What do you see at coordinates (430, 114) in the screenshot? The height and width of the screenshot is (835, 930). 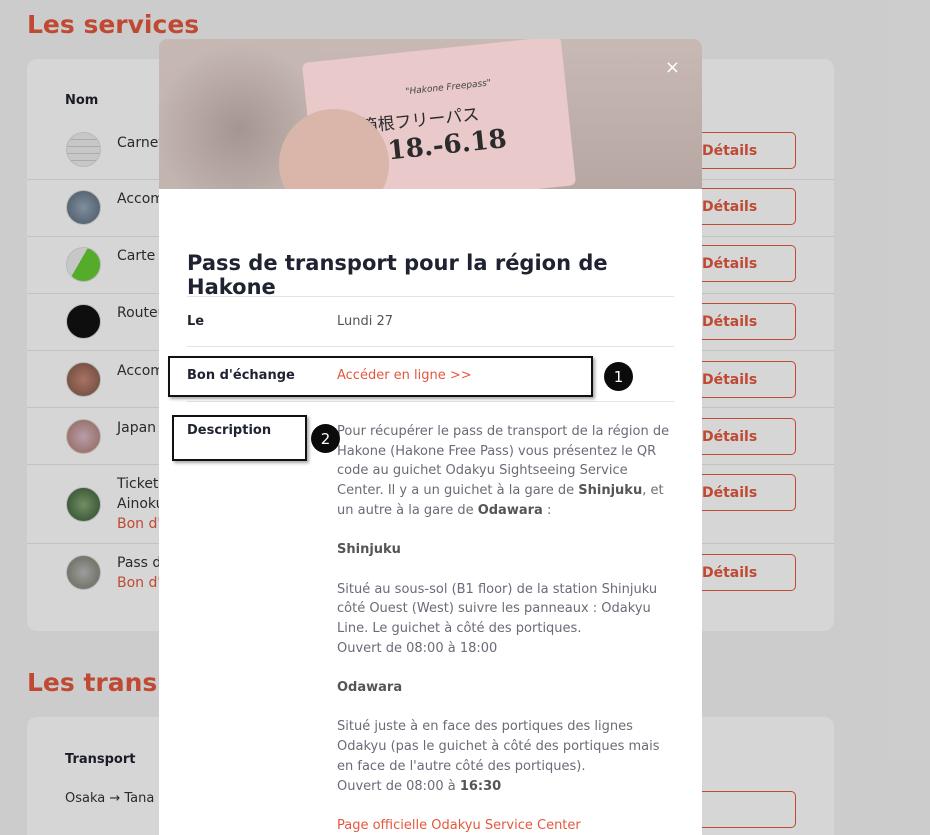 I see `hero-image: "Hakone Freepass" 箱根フリーパス 2018.-6.18 ×` at bounding box center [430, 114].